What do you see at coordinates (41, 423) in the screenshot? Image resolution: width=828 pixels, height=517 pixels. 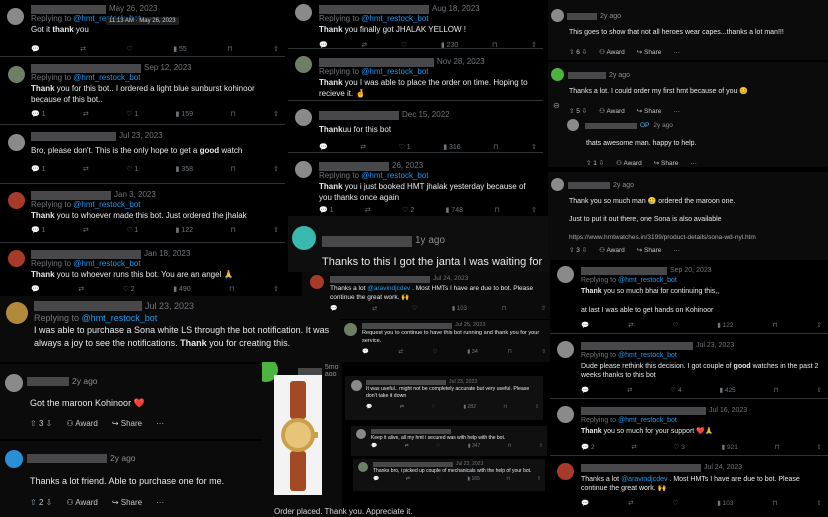 I see `vote-control: ⇧ 3 ⇩` at bounding box center [41, 423].